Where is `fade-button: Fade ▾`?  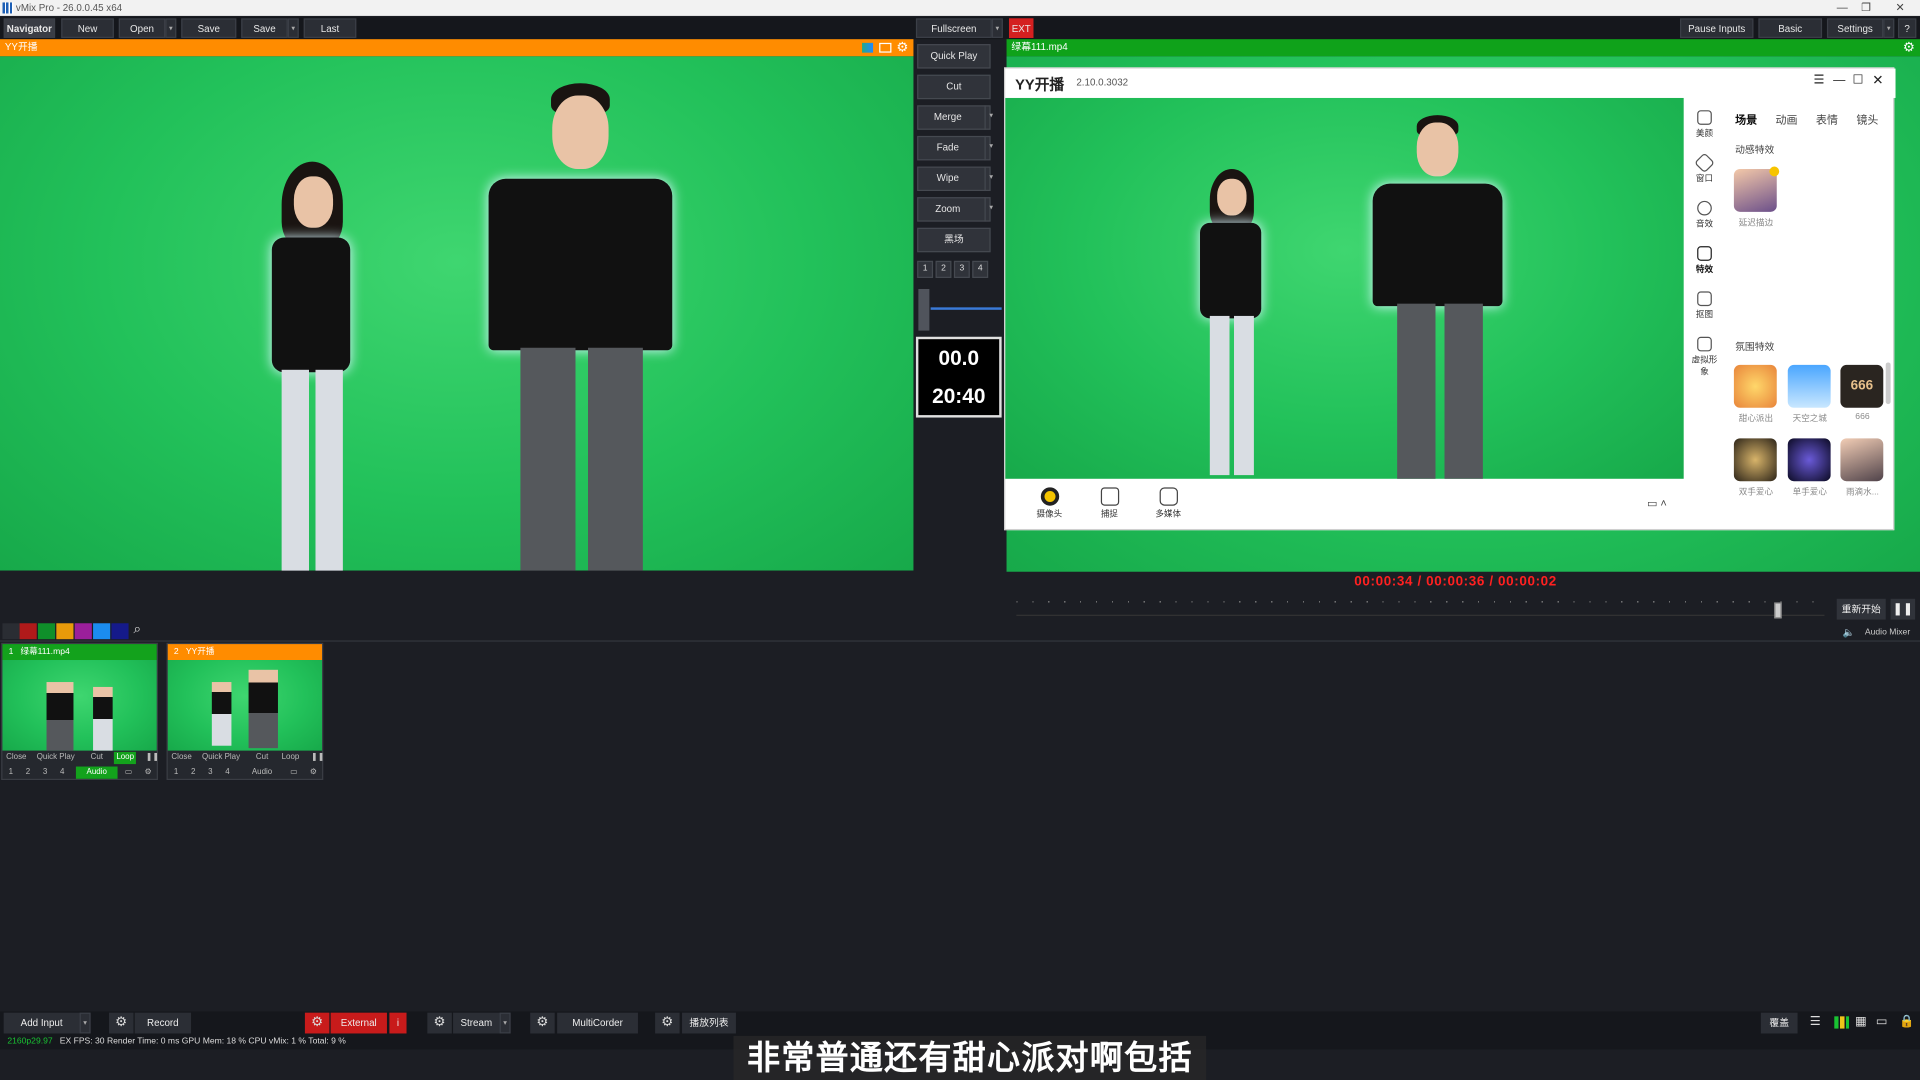
fade-button: Fade ▾ is located at coordinates (955, 148).